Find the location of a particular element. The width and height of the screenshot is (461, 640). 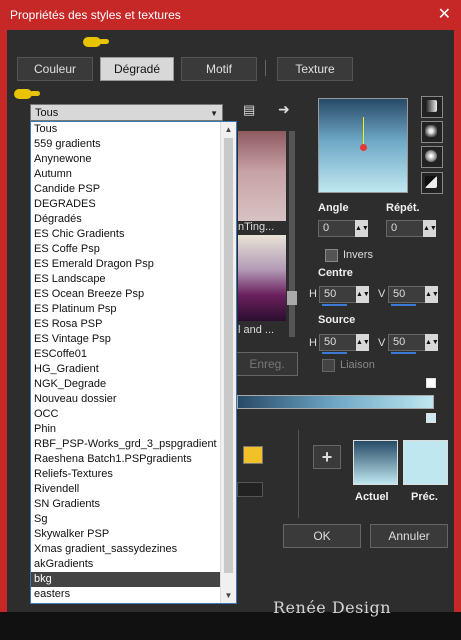

angle-line is located at coordinates (363, 132).